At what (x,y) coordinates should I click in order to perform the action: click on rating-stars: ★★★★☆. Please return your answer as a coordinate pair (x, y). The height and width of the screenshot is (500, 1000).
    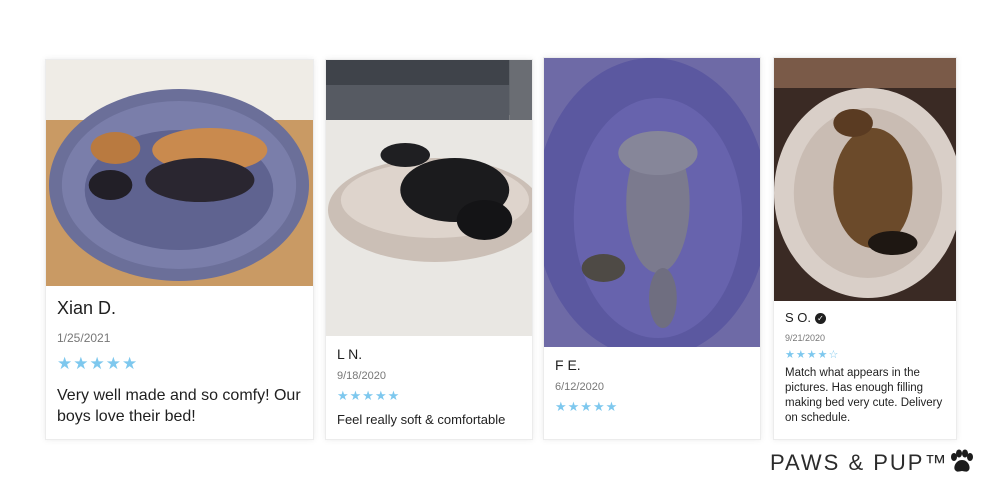
    Looking at the image, I should click on (812, 355).